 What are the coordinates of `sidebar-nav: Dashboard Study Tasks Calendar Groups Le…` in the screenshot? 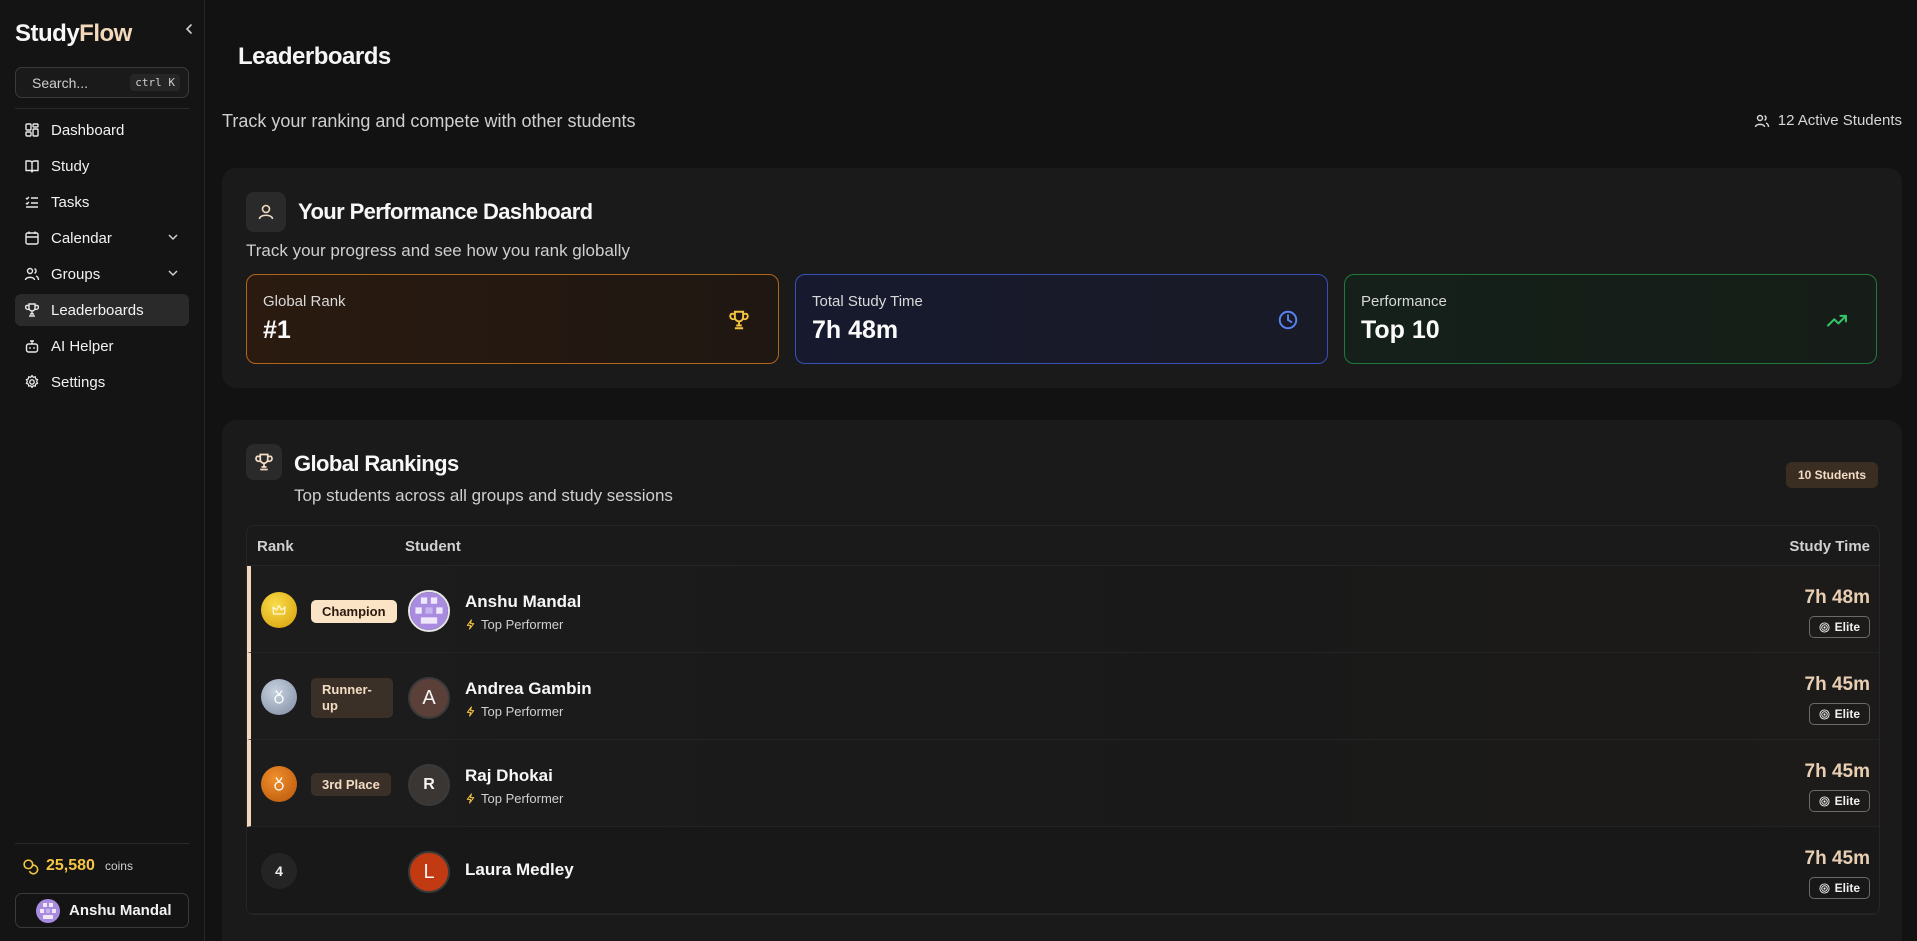 It's located at (102, 258).